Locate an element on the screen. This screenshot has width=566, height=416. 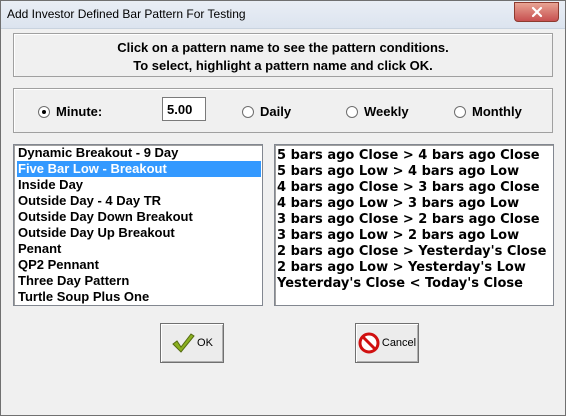
radio-monthly-indicator is located at coordinates (460, 111).